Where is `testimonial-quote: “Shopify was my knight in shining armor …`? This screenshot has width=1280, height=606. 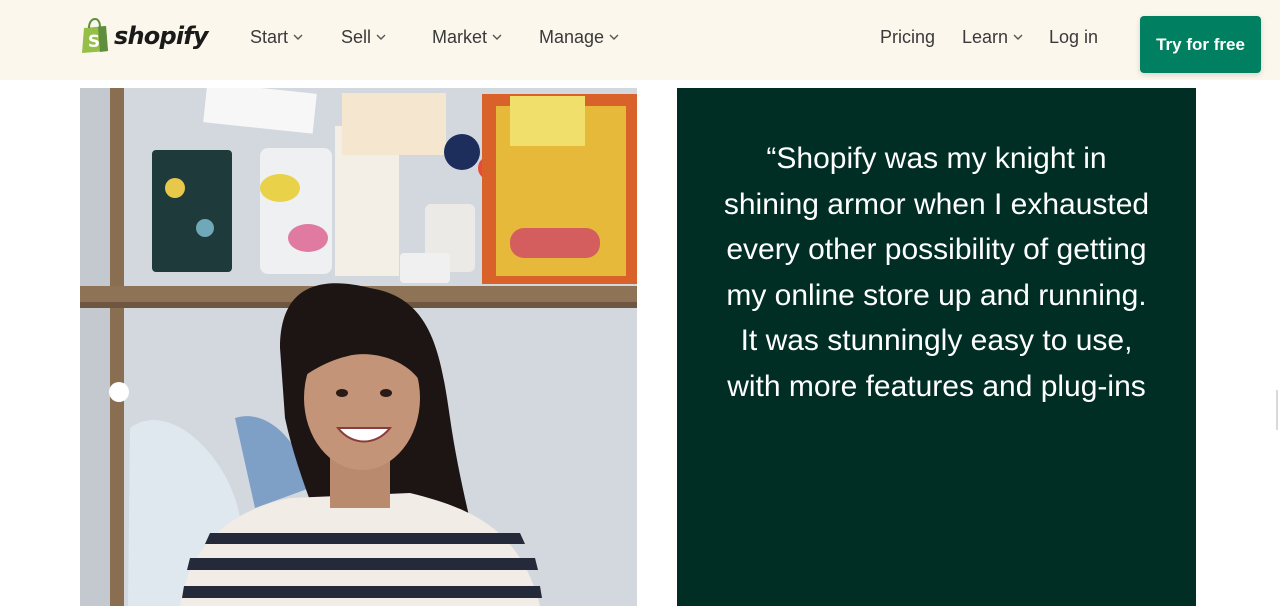
testimonial-quote: “Shopify was my knight in shining armor … is located at coordinates (936, 272).